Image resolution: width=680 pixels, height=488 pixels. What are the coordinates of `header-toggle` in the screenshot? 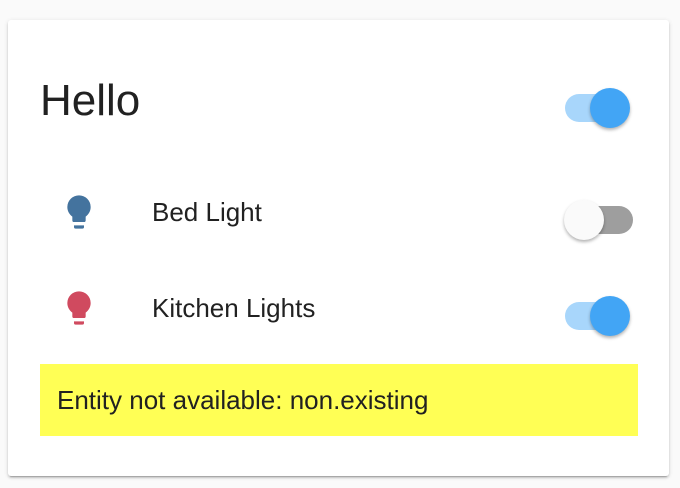 It's located at (596, 104).